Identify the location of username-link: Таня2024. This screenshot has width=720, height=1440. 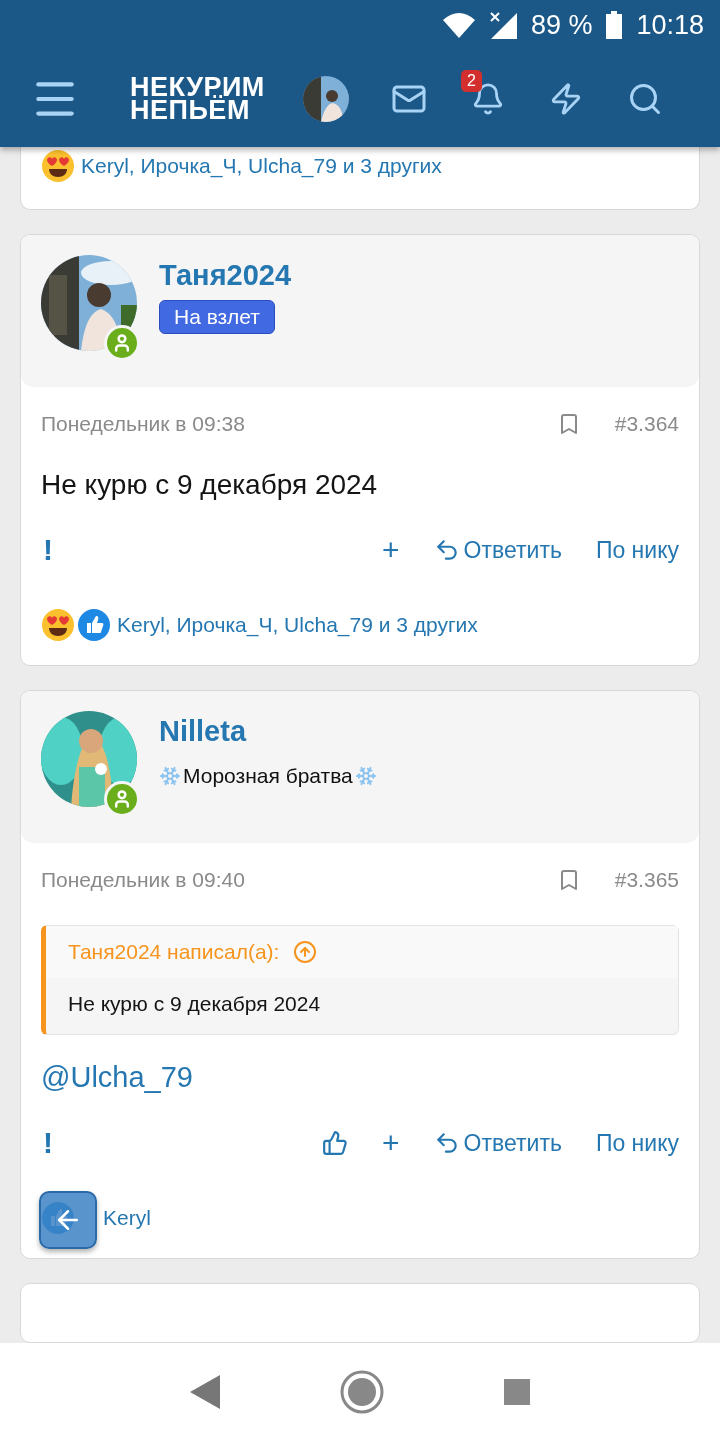
(225, 275).